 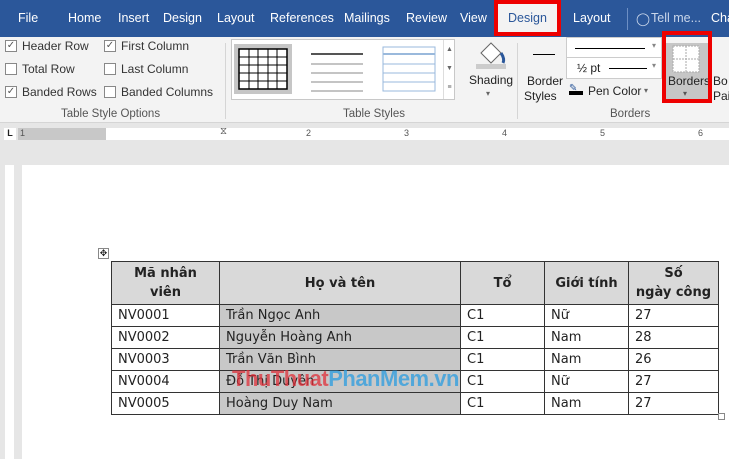 What do you see at coordinates (155, 46) in the screenshot?
I see `label: First Column` at bounding box center [155, 46].